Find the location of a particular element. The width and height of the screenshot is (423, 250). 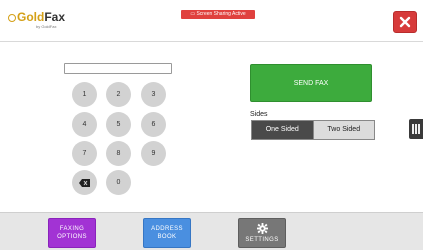

key-5: 5 is located at coordinates (118, 124).